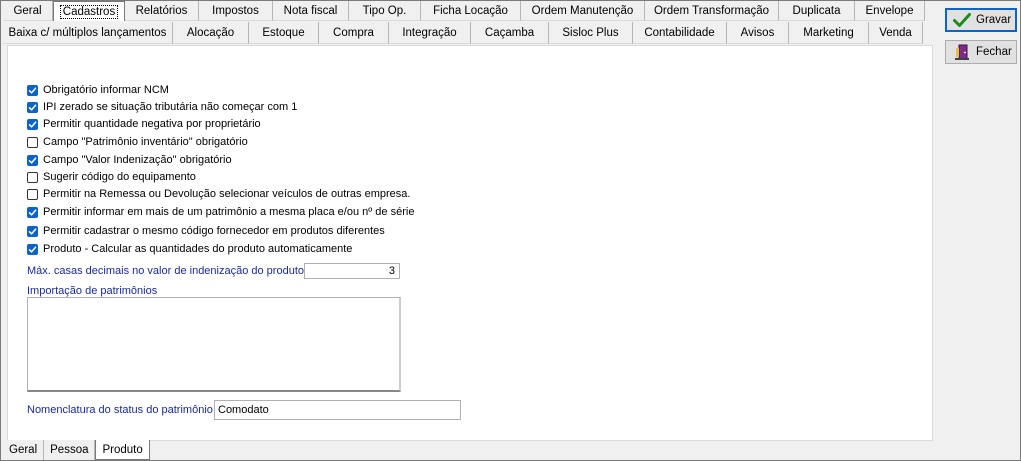 The width and height of the screenshot is (1021, 461). I want to click on tab-label: Alocação, so click(210, 32).